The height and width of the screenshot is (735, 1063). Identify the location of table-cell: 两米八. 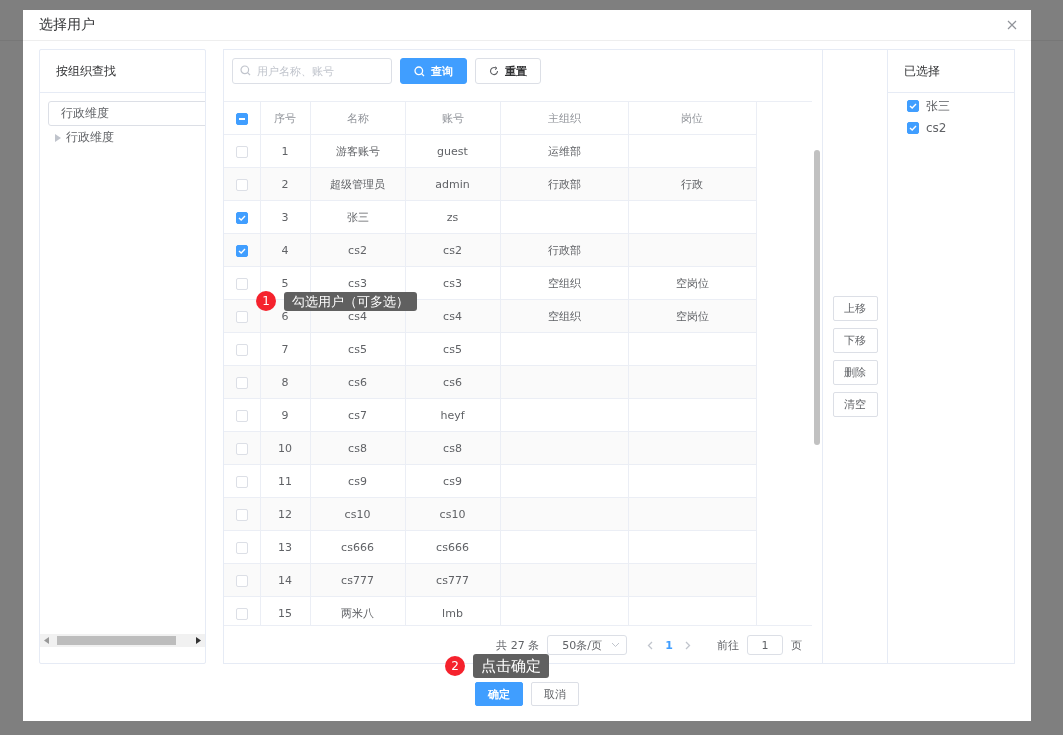
(357, 613).